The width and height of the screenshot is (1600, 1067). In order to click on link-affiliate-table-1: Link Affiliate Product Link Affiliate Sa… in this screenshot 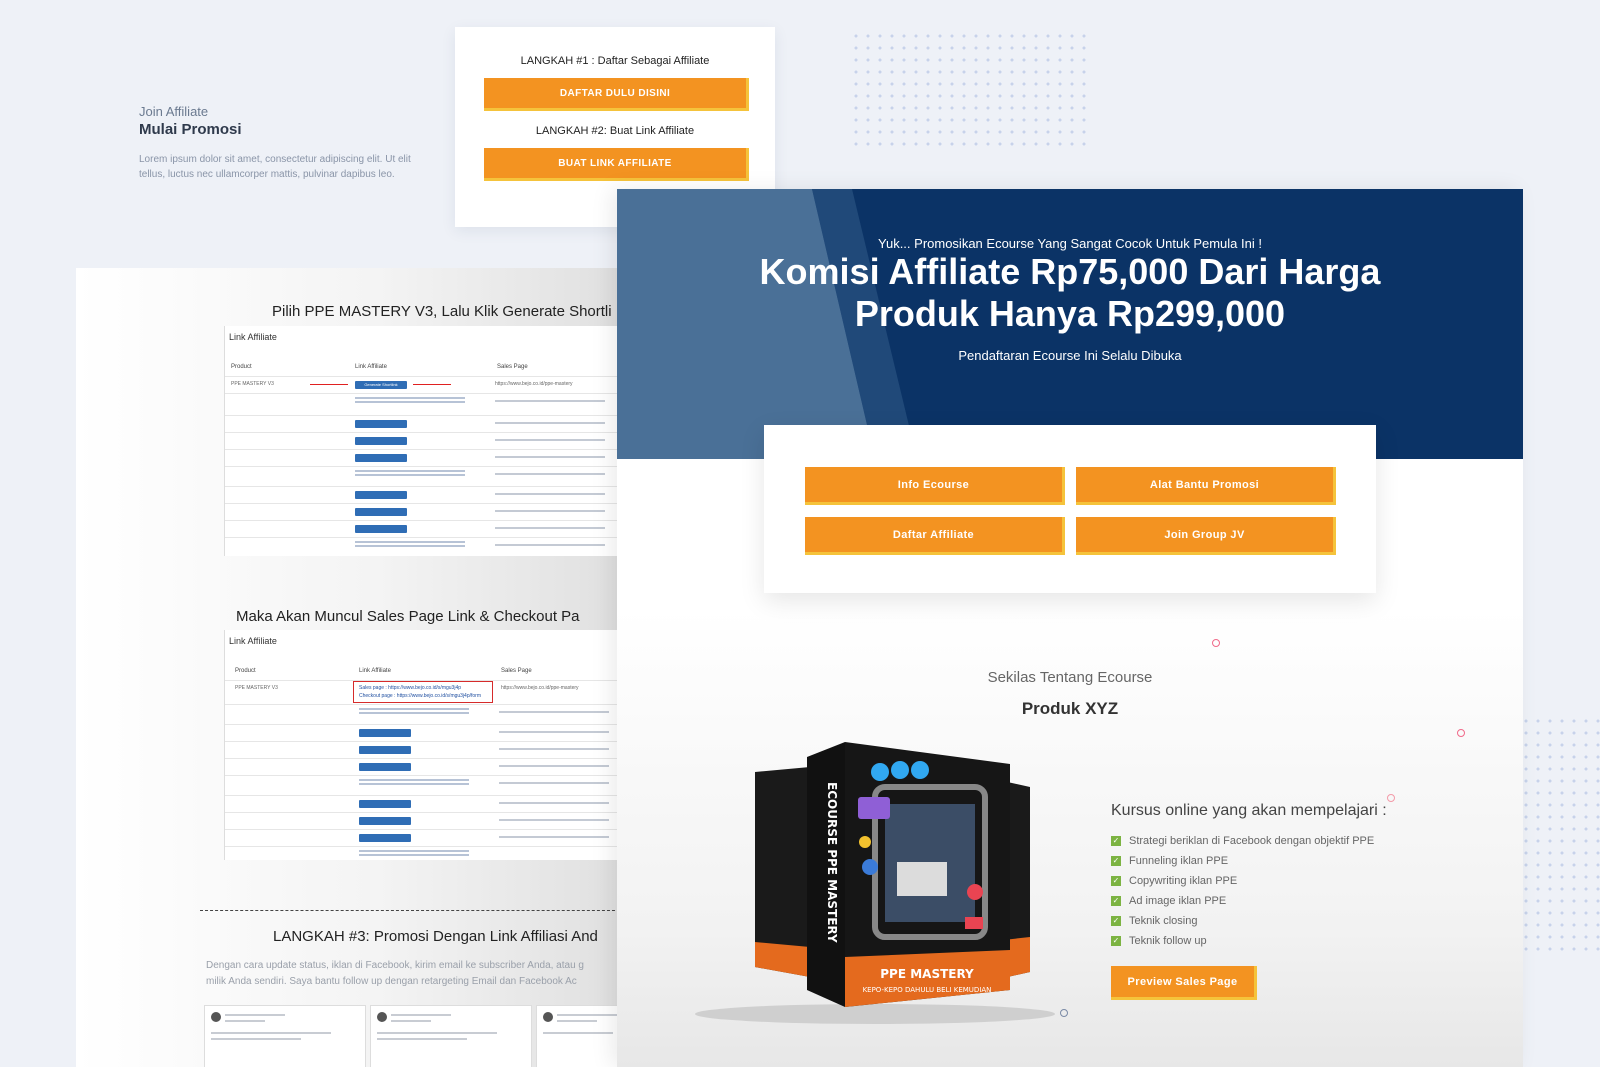, I will do `click(422, 441)`.